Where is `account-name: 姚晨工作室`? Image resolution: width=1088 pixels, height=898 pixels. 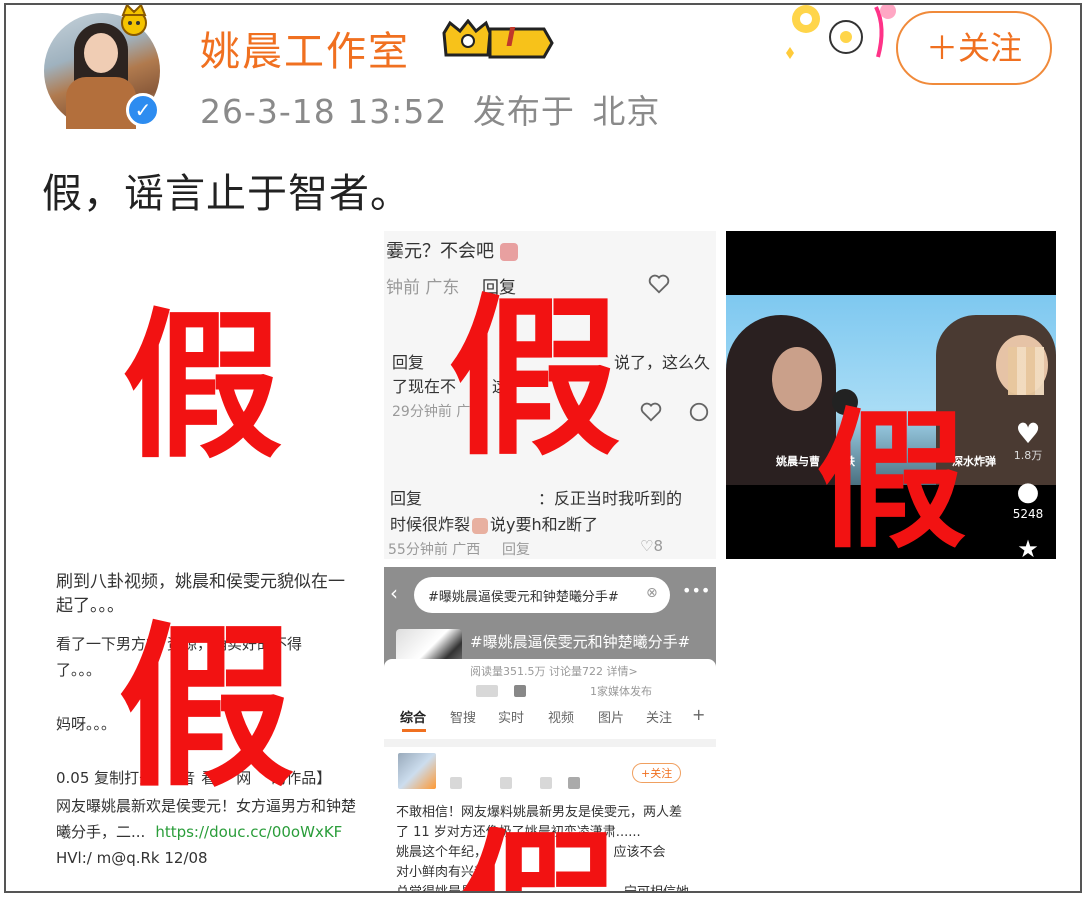
account-name: 姚晨工作室 is located at coordinates (305, 48).